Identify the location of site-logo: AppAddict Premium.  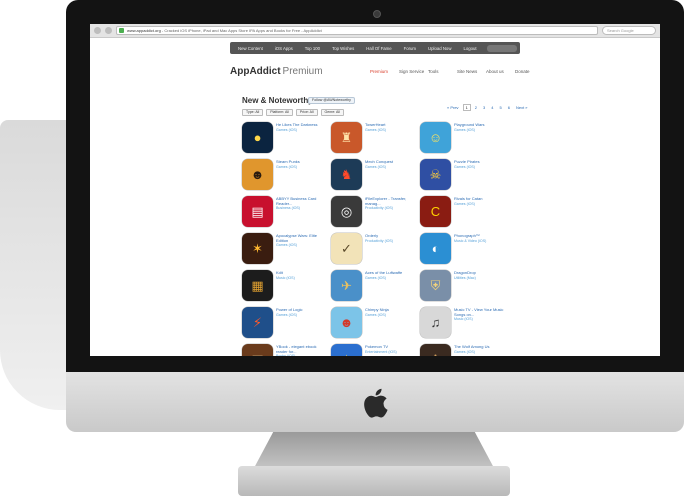
(276, 71).